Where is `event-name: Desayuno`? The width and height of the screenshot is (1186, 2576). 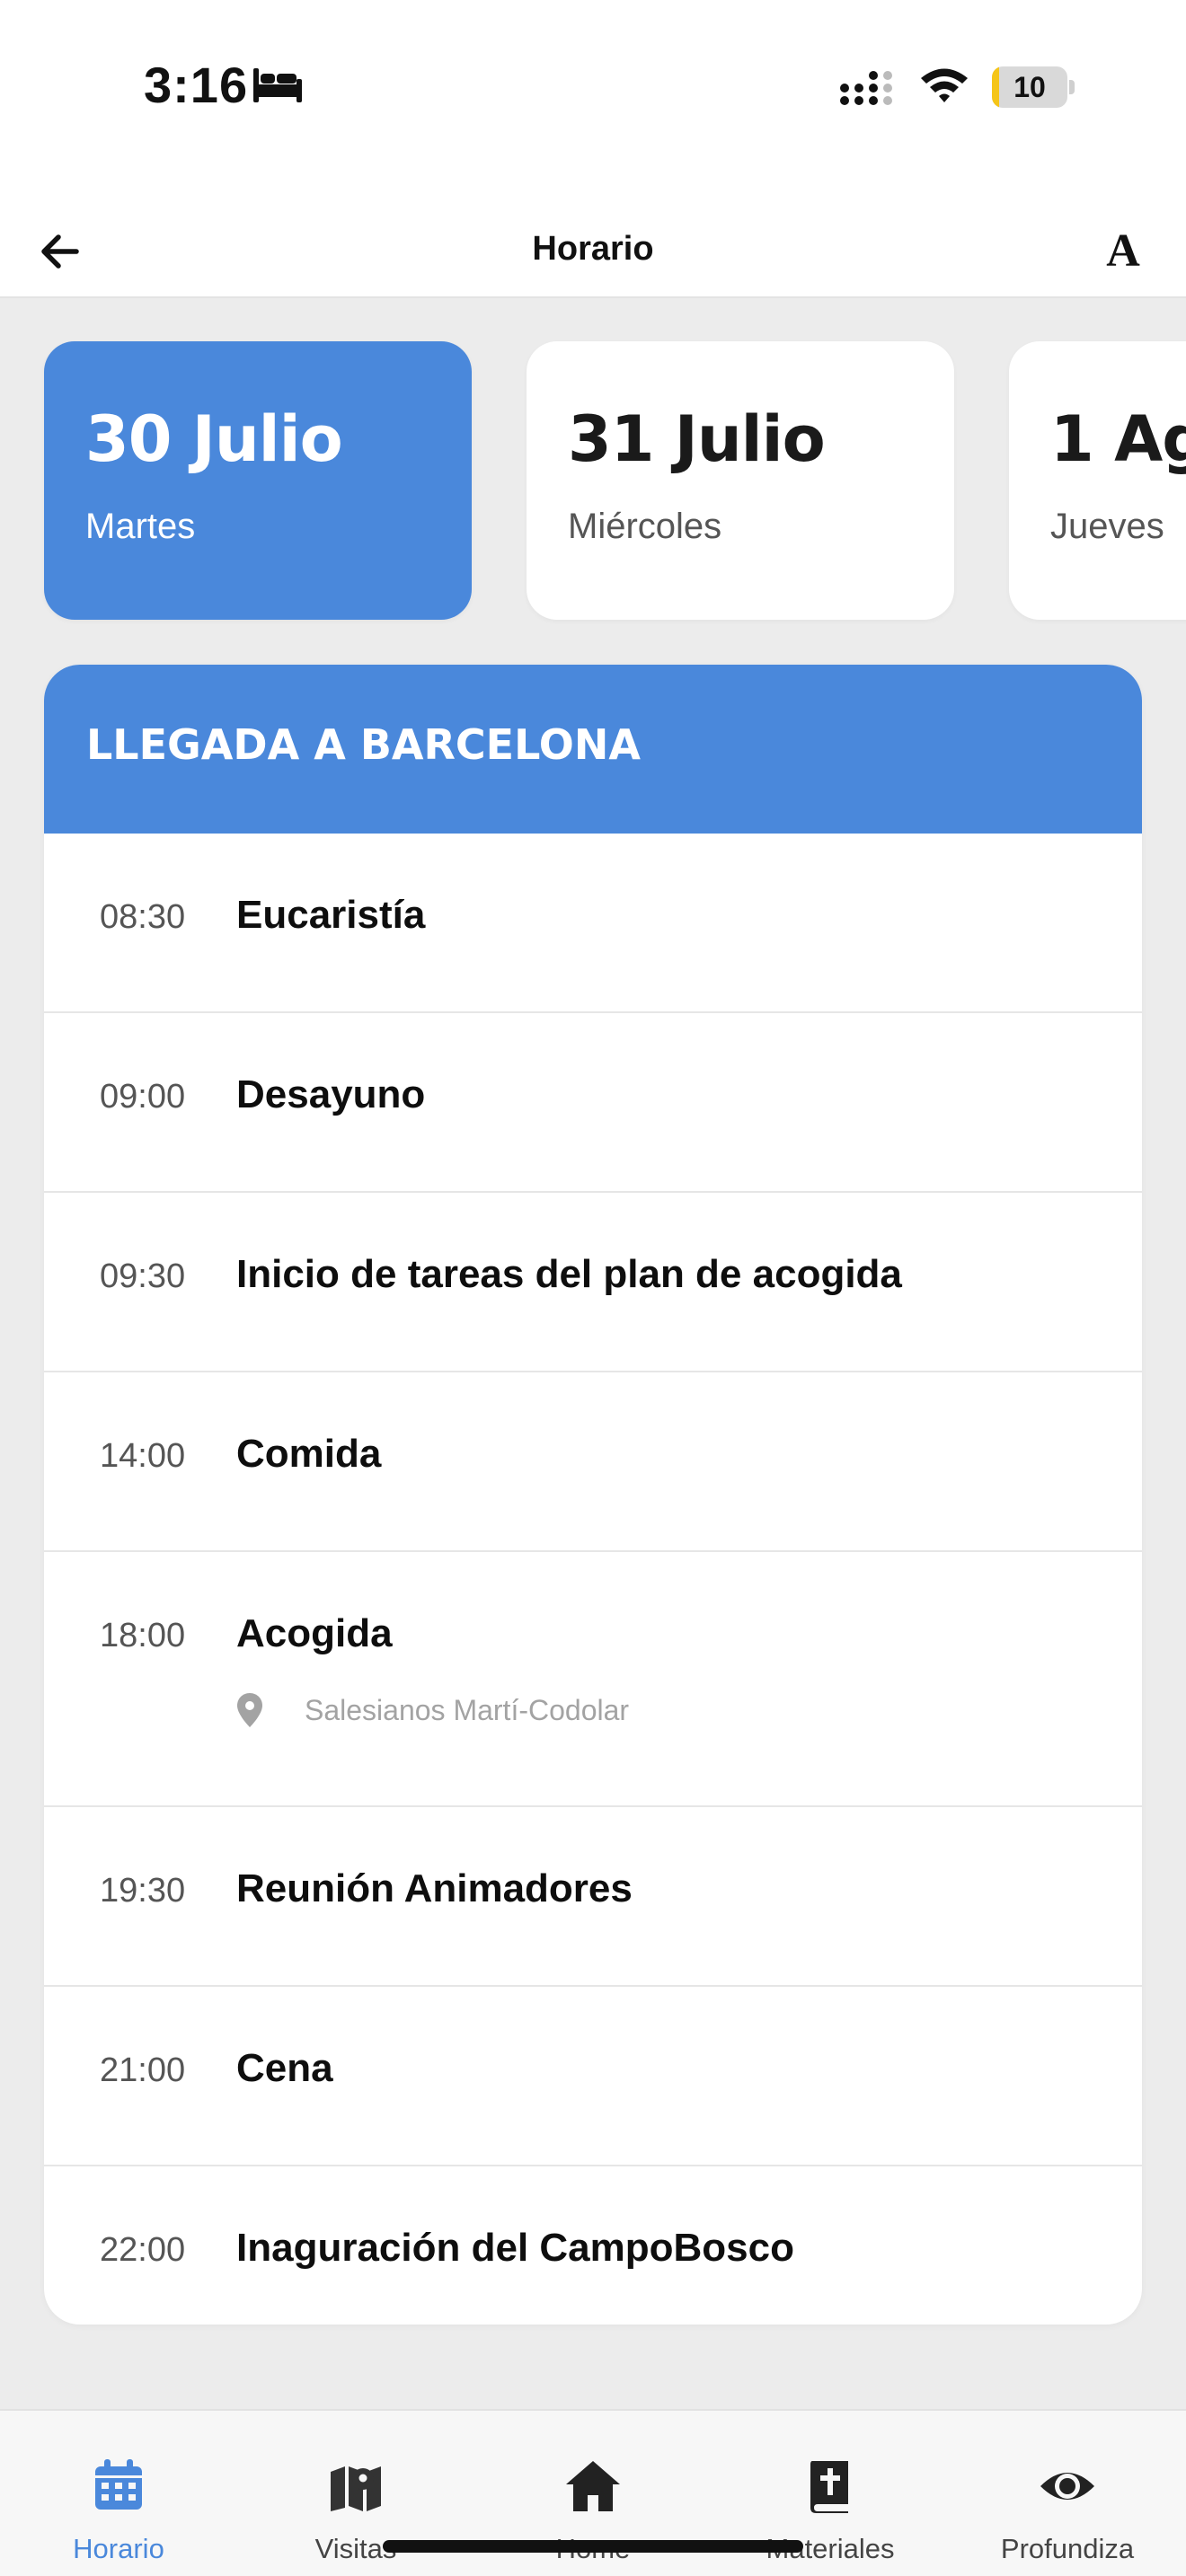
event-name: Desayuno is located at coordinates (331, 1094).